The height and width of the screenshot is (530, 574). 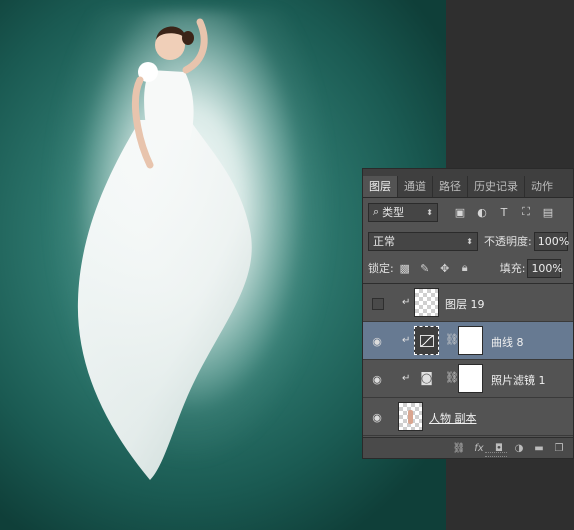 What do you see at coordinates (423, 241) in the screenshot?
I see `blend-mode-dropdown: 正常 ⬍` at bounding box center [423, 241].